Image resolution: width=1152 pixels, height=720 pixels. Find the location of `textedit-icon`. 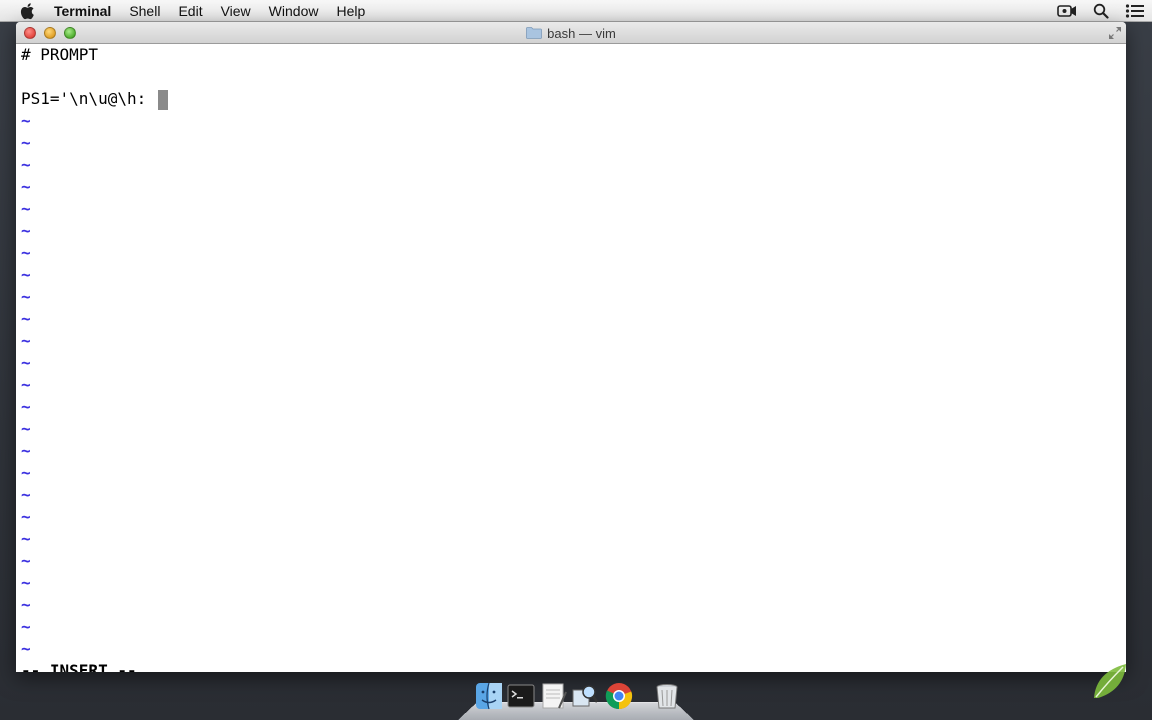

textedit-icon is located at coordinates (553, 696).